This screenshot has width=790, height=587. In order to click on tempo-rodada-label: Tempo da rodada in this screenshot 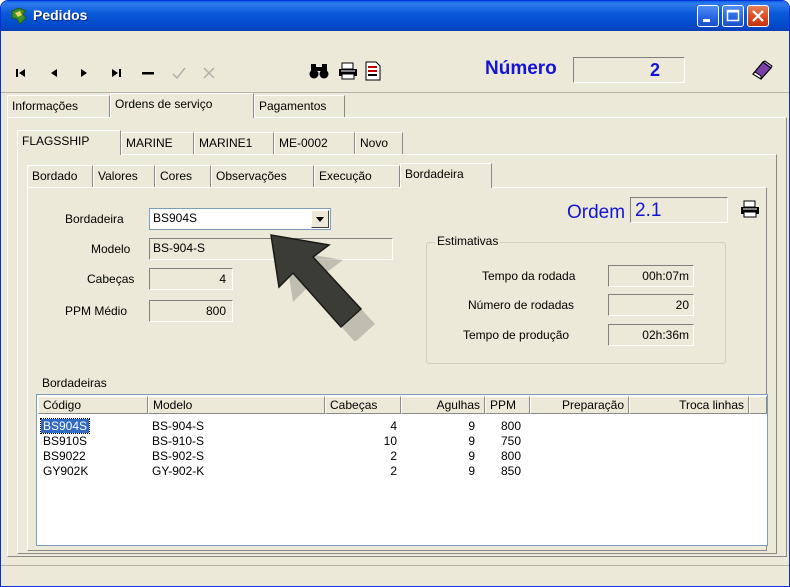, I will do `click(529, 276)`.